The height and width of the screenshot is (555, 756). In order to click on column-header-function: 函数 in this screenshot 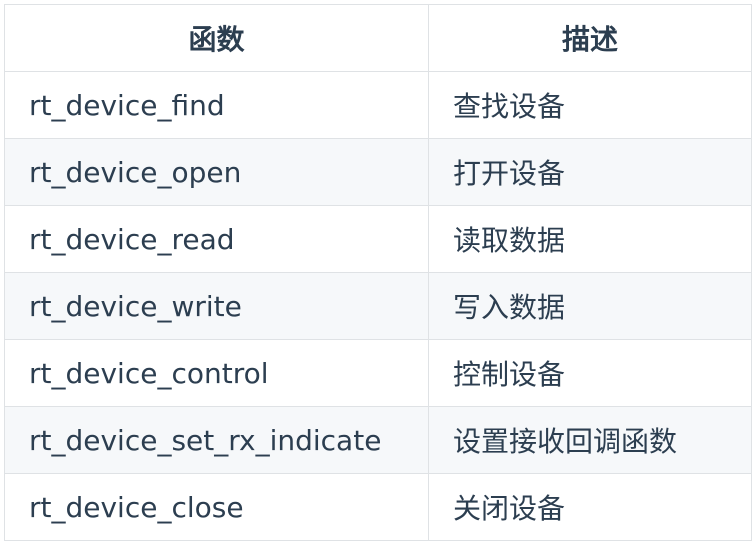, I will do `click(216, 38)`.